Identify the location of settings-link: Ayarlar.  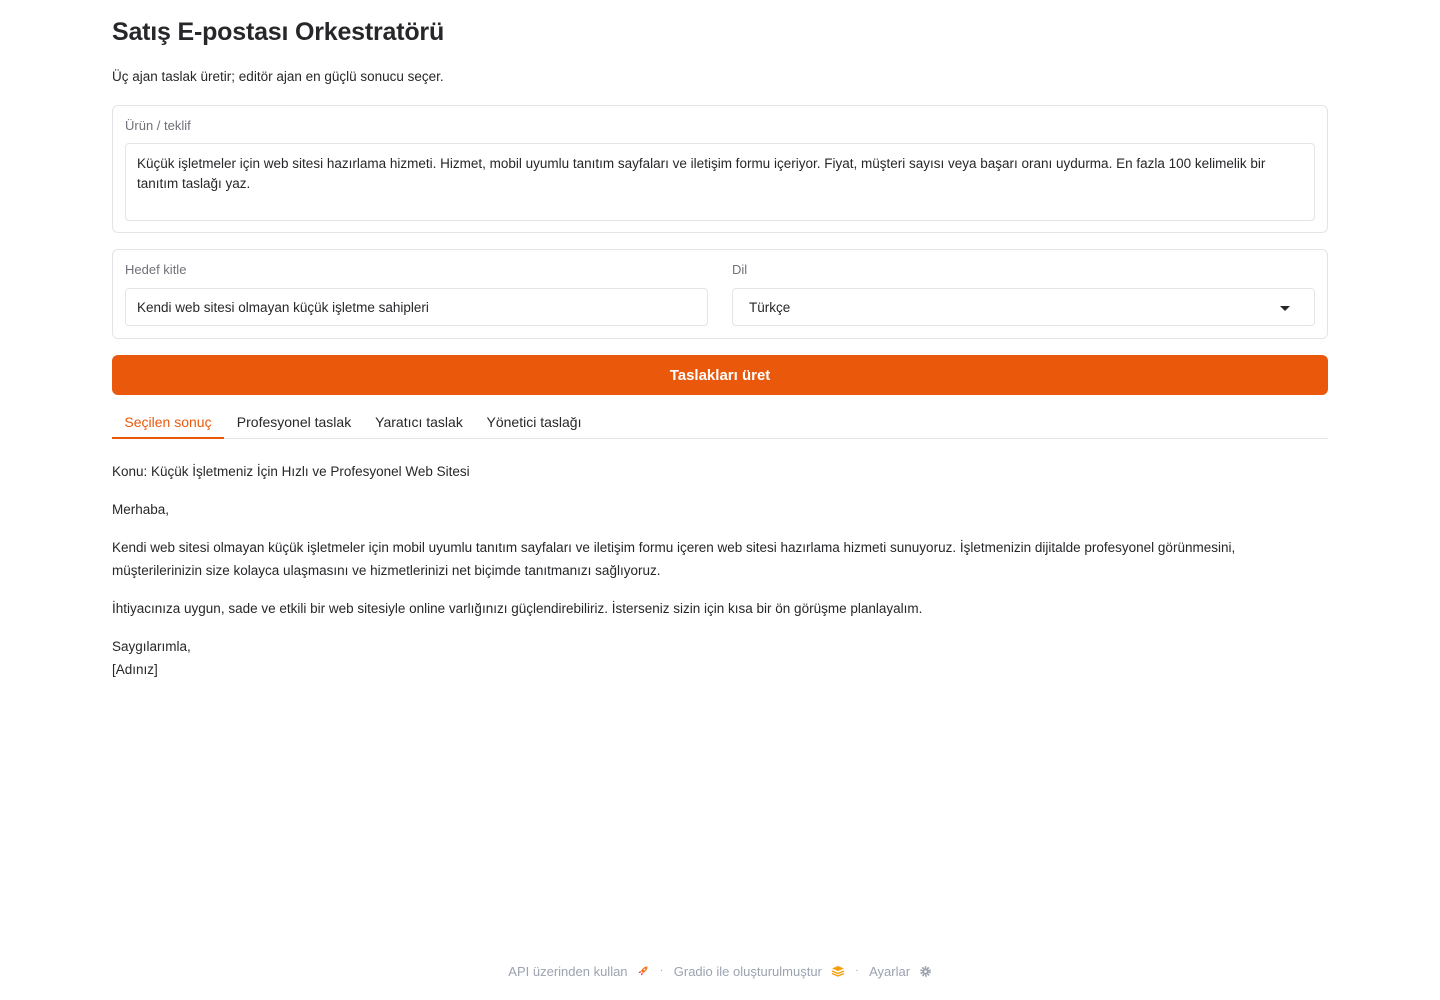
(900, 971).